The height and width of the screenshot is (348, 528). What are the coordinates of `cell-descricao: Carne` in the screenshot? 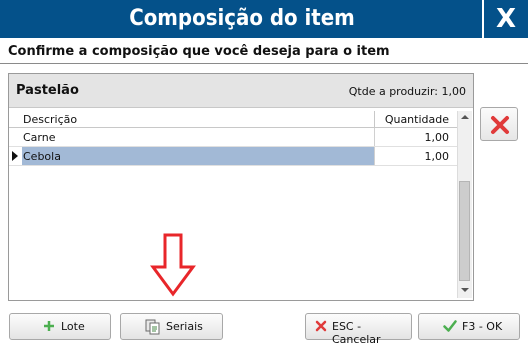 It's located at (39, 137).